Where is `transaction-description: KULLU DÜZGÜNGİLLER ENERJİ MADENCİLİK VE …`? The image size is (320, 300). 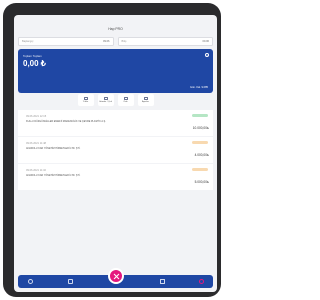
transaction-description: KULLU DÜZGÜNGİLLER ENERJİ MADENCİLİK VE … is located at coordinates (66, 121).